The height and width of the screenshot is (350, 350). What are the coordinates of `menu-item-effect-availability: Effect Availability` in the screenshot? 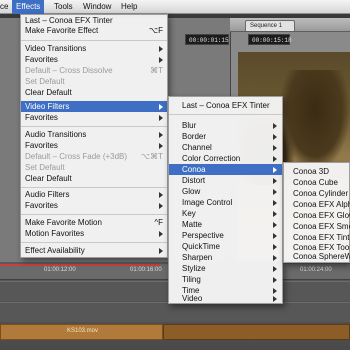 It's located at (94, 250).